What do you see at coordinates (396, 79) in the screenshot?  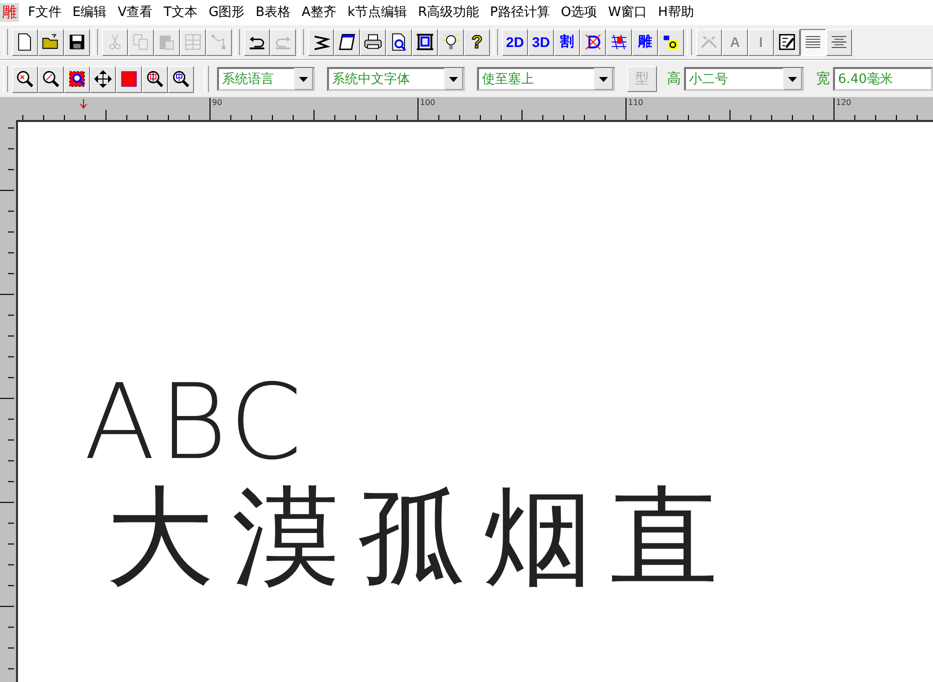 I see `font-dropdown: 系统中文字体` at bounding box center [396, 79].